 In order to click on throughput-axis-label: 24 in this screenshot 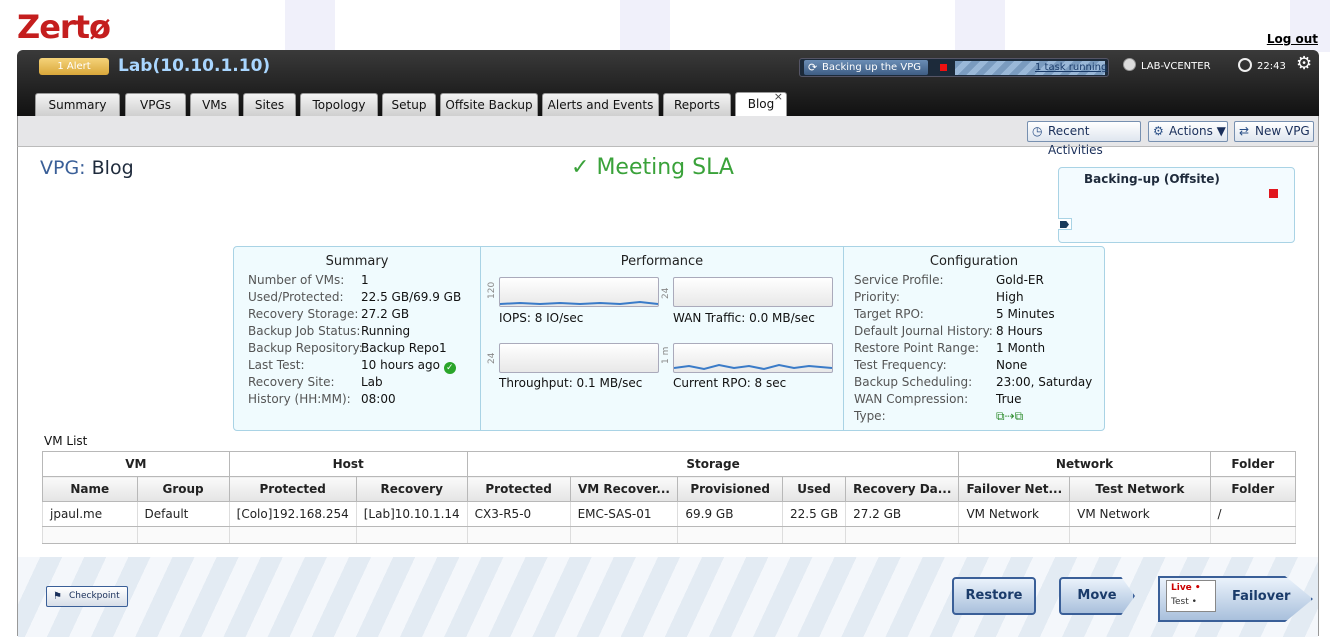, I will do `click(492, 358)`.